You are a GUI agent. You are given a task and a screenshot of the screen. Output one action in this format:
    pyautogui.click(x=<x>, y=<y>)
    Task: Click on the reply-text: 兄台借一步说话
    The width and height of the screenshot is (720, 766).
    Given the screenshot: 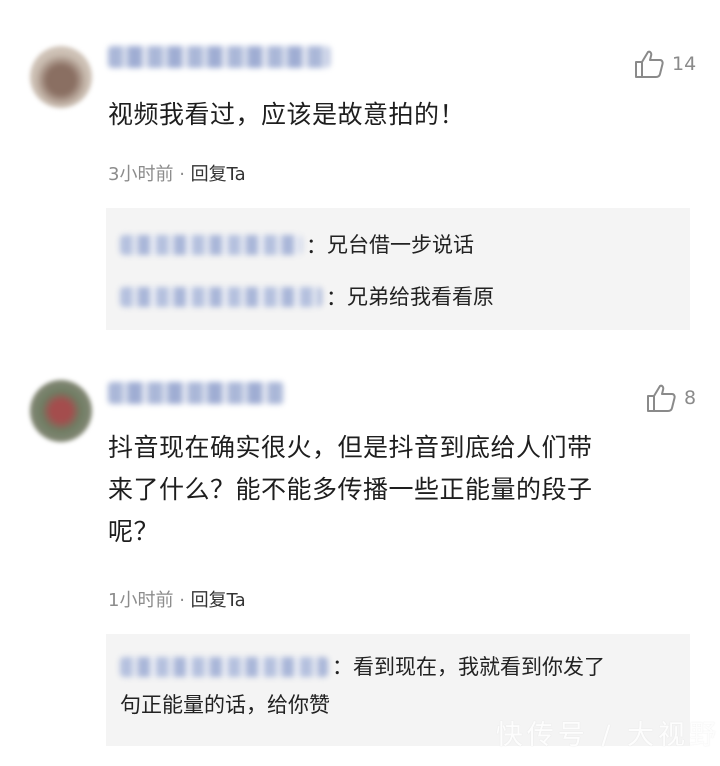 What is the action you would take?
    pyautogui.click(x=400, y=245)
    